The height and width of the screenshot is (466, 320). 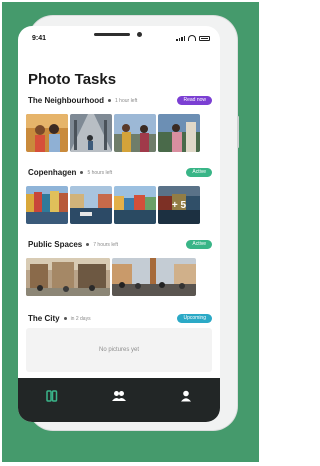 I want to click on wifi-icon, so click(x=192, y=38).